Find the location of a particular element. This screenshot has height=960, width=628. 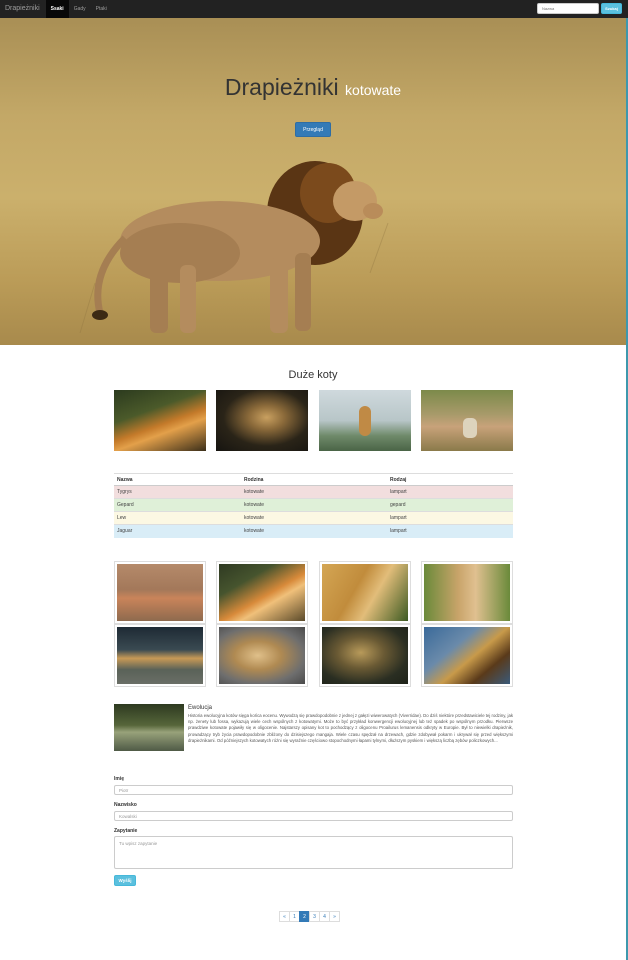

surname-label: Nazwisko is located at coordinates (125, 805).